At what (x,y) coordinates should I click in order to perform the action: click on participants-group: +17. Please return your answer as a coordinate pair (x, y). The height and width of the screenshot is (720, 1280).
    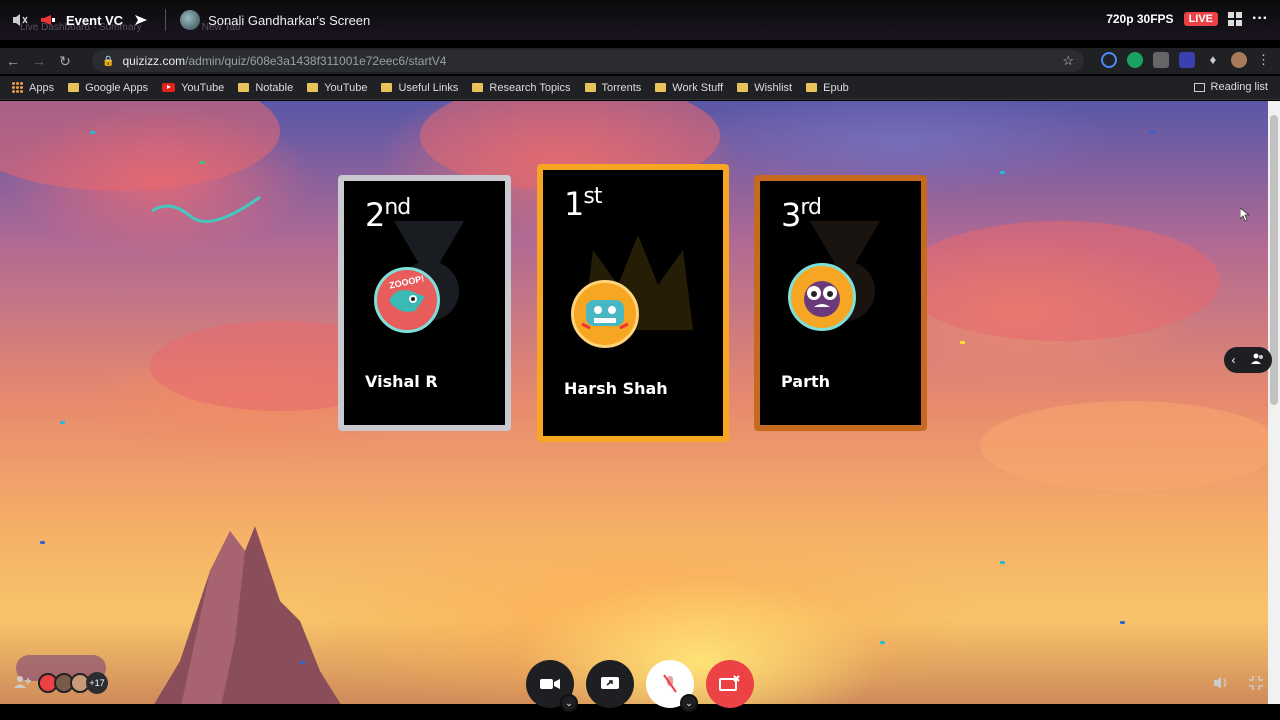
    Looking at the image, I should click on (61, 683).